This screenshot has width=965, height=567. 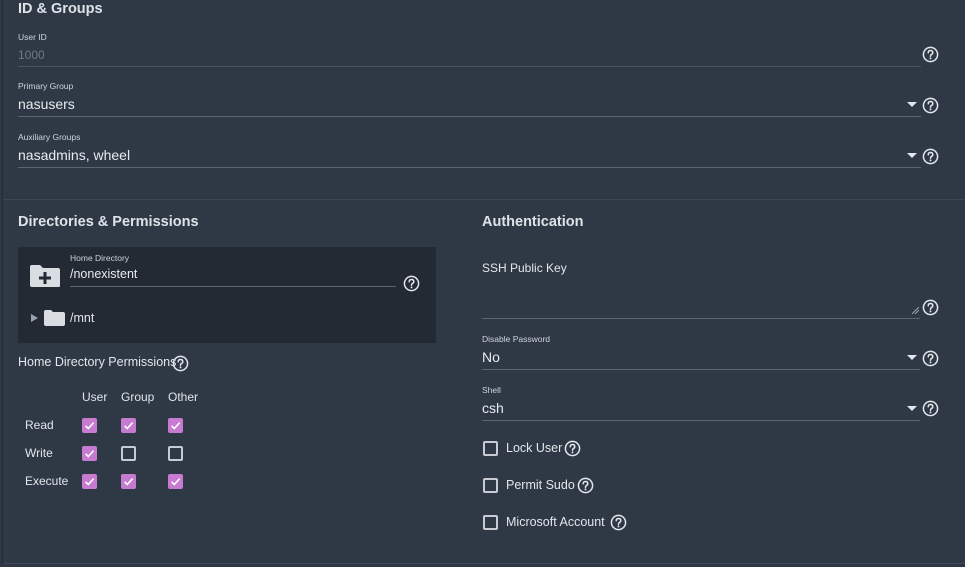 What do you see at coordinates (533, 222) in the screenshot?
I see `section-title-authentication: Authentication` at bounding box center [533, 222].